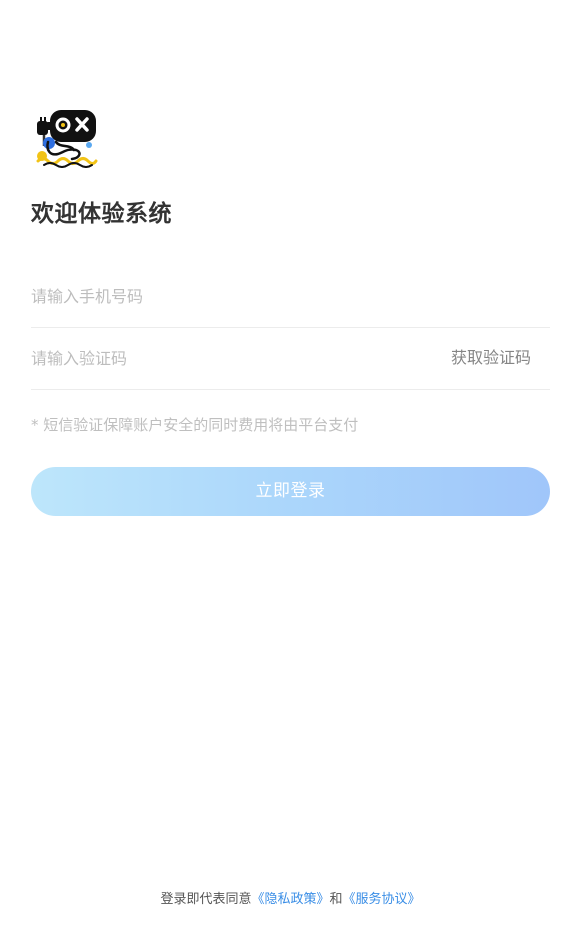  I want to click on code-field-row: 获取验证码, so click(290, 359).